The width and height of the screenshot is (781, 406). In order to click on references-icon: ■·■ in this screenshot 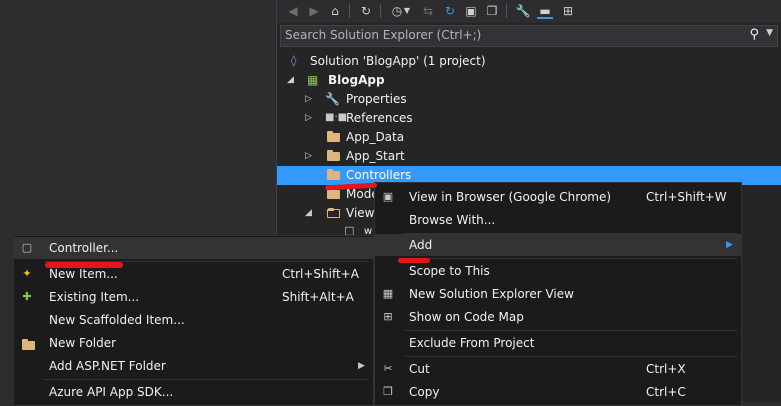, I will do `click(336, 117)`.